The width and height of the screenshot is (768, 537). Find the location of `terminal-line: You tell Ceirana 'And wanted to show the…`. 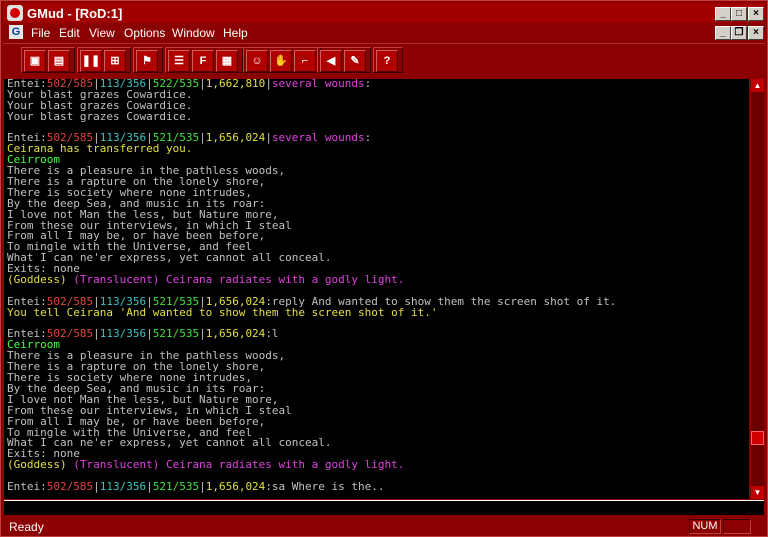

terminal-line: You tell Ceirana 'And wanted to show the… is located at coordinates (376, 312).